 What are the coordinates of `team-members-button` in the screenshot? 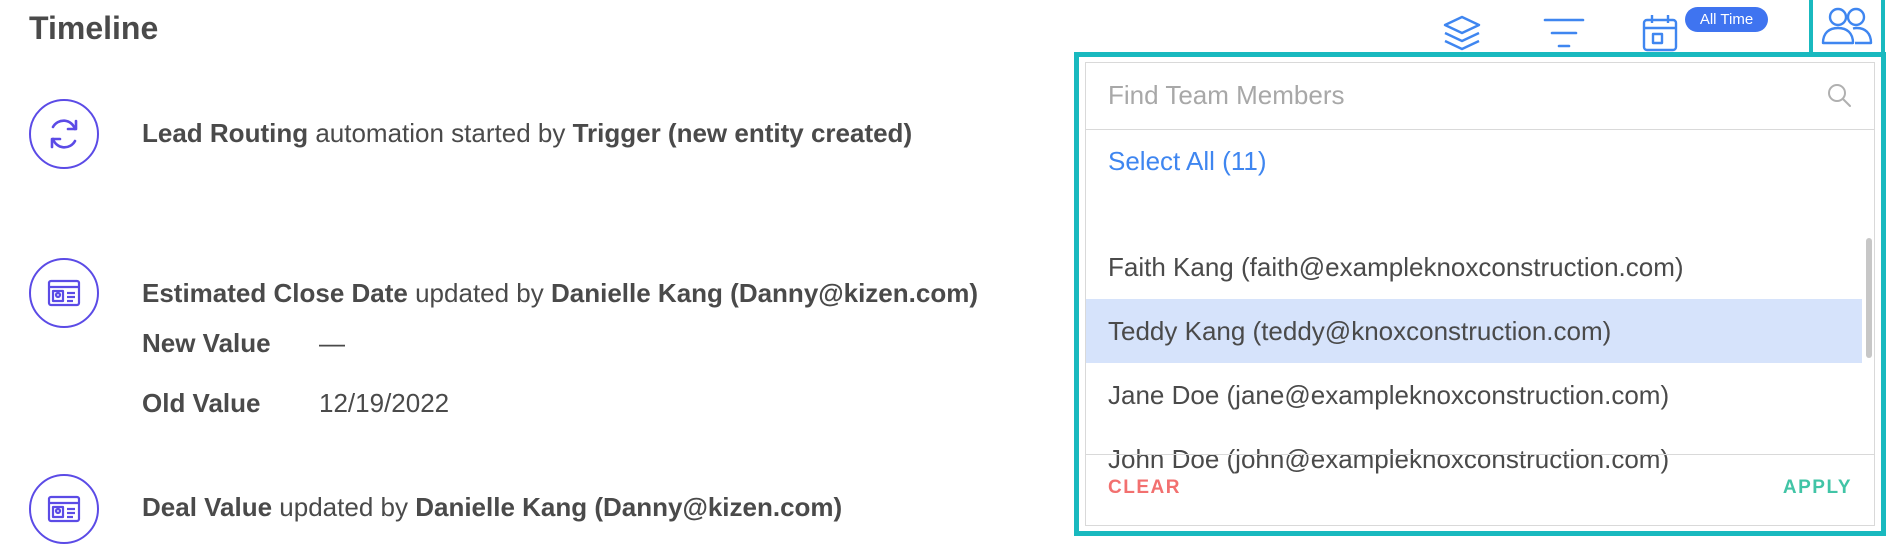 It's located at (1847, 28).